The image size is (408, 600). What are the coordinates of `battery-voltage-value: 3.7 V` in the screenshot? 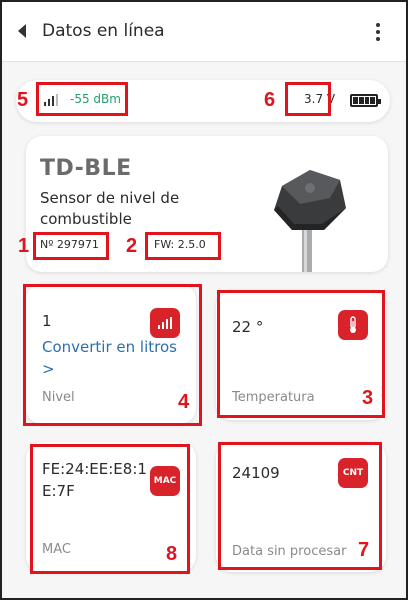 It's located at (320, 99).